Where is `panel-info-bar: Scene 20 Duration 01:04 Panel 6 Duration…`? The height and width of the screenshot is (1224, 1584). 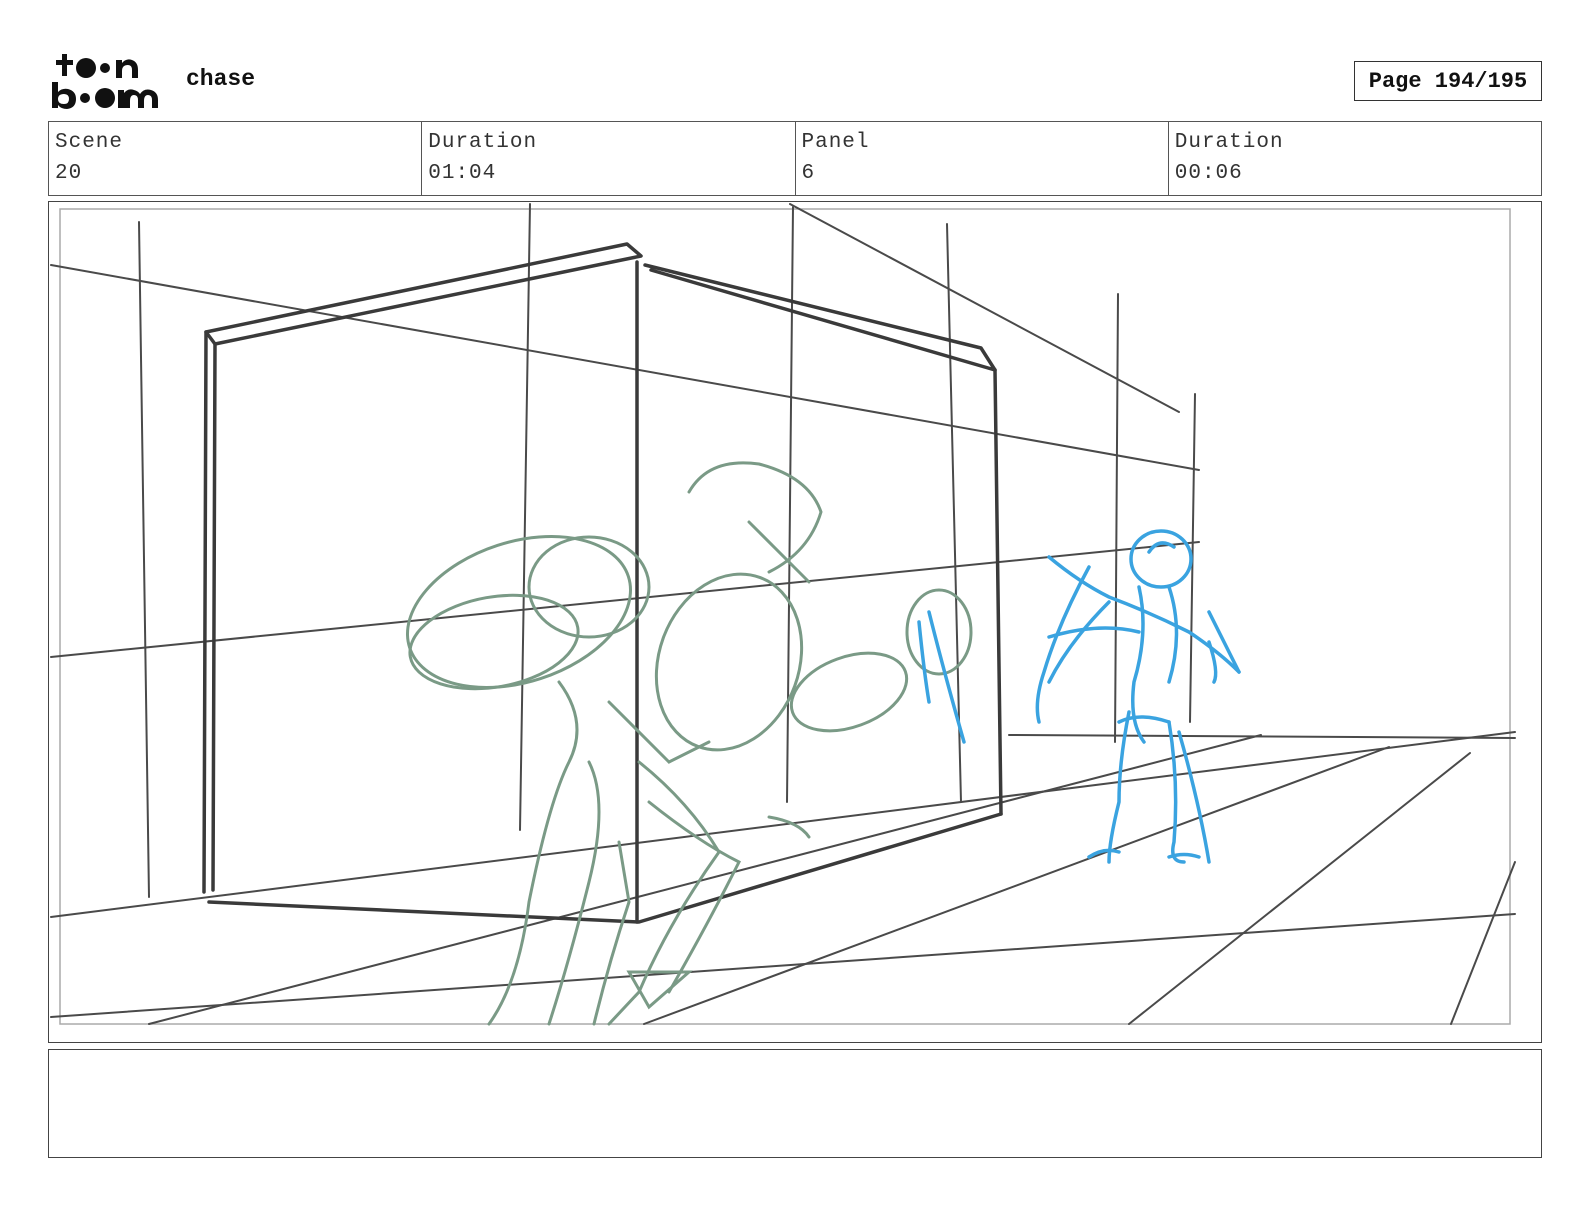 panel-info-bar: Scene 20 Duration 01:04 Panel 6 Duration… is located at coordinates (795, 158).